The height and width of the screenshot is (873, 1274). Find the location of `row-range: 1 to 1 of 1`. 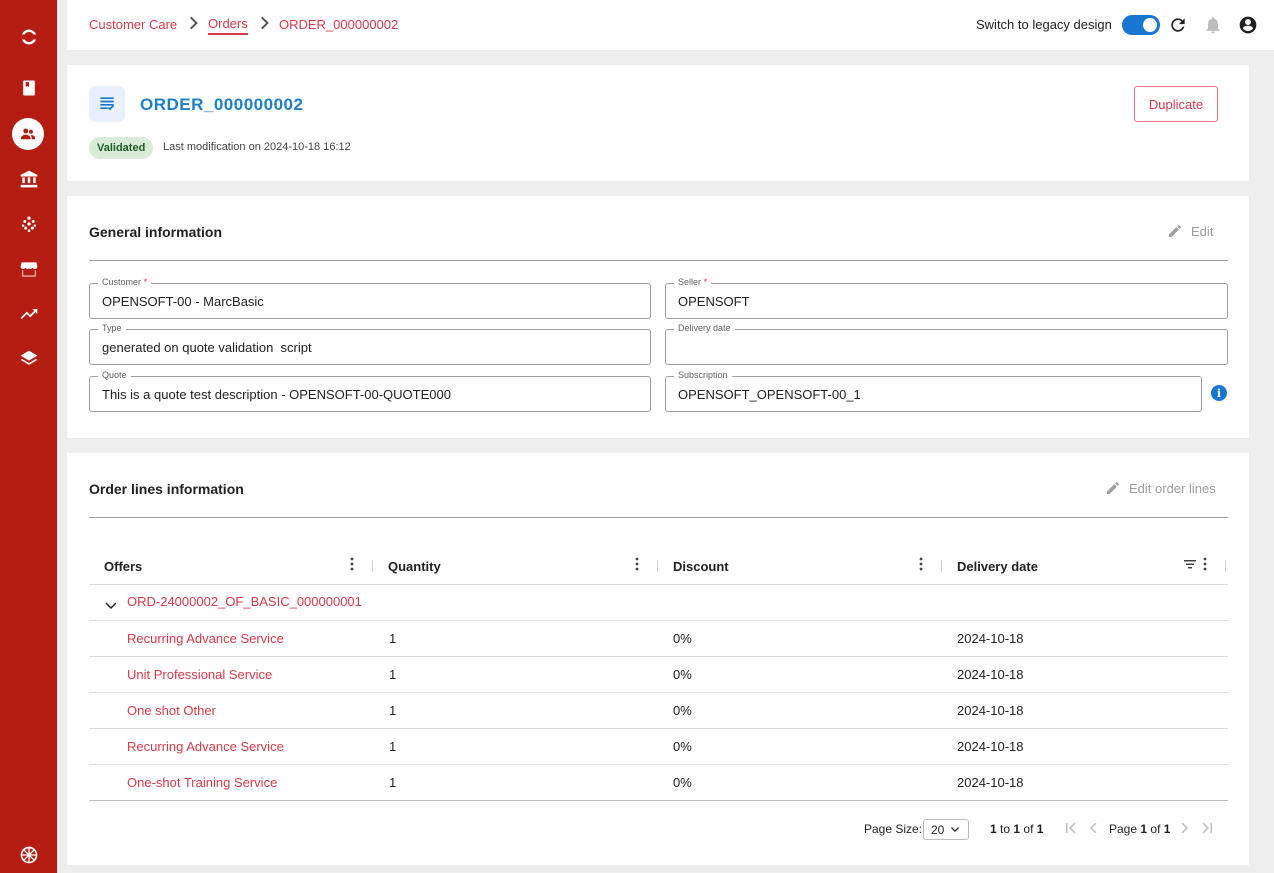

row-range: 1 to 1 of 1 is located at coordinates (1017, 829).